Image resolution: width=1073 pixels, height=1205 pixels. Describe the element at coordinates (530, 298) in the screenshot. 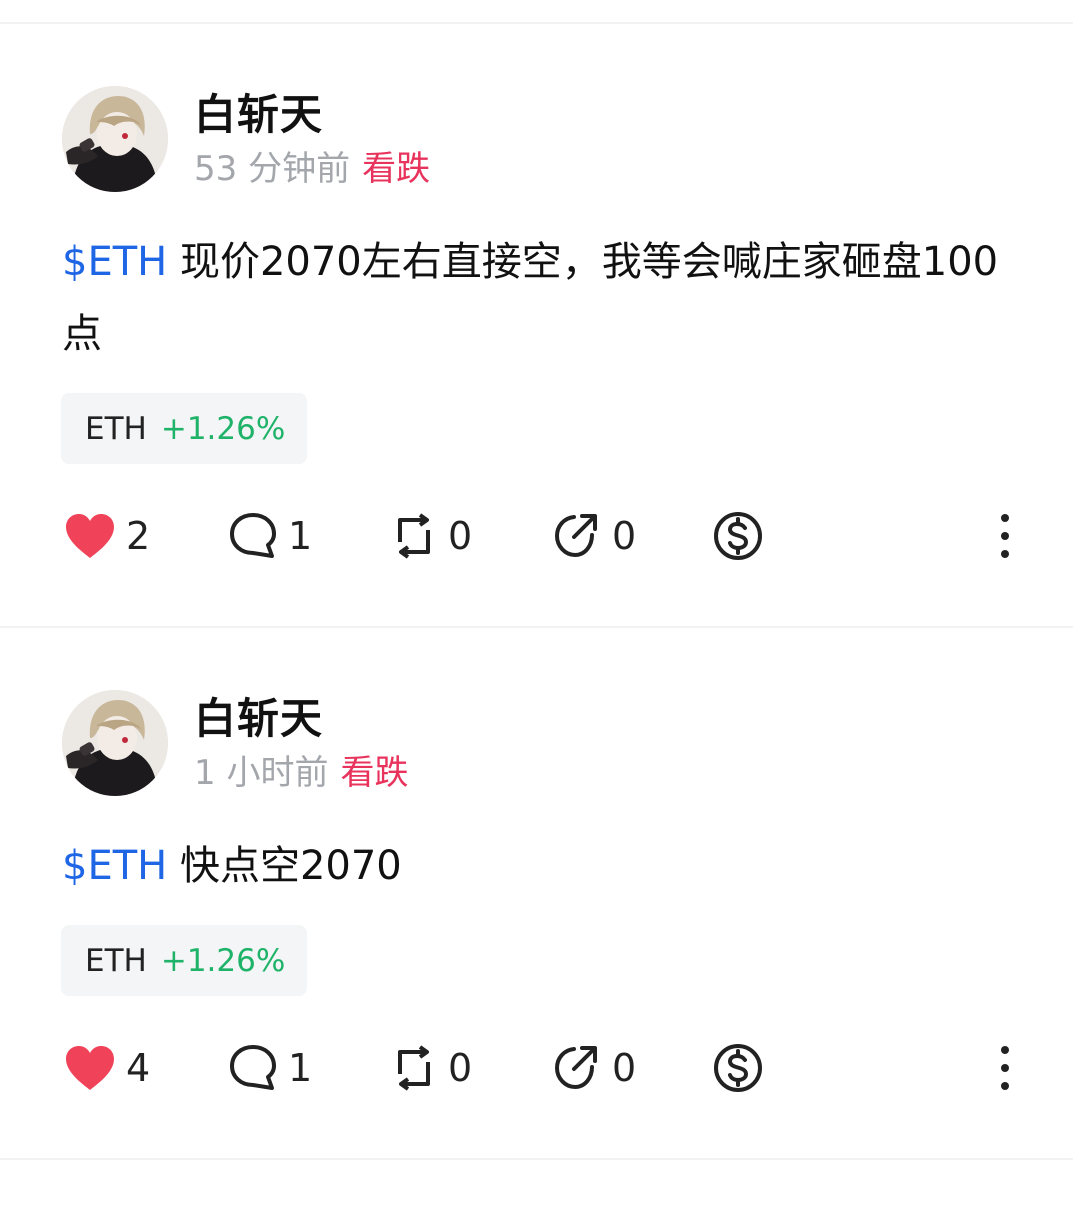

I see `post-text: 现价2070左右直接空，我等会喊庄家砸盘100点` at that location.